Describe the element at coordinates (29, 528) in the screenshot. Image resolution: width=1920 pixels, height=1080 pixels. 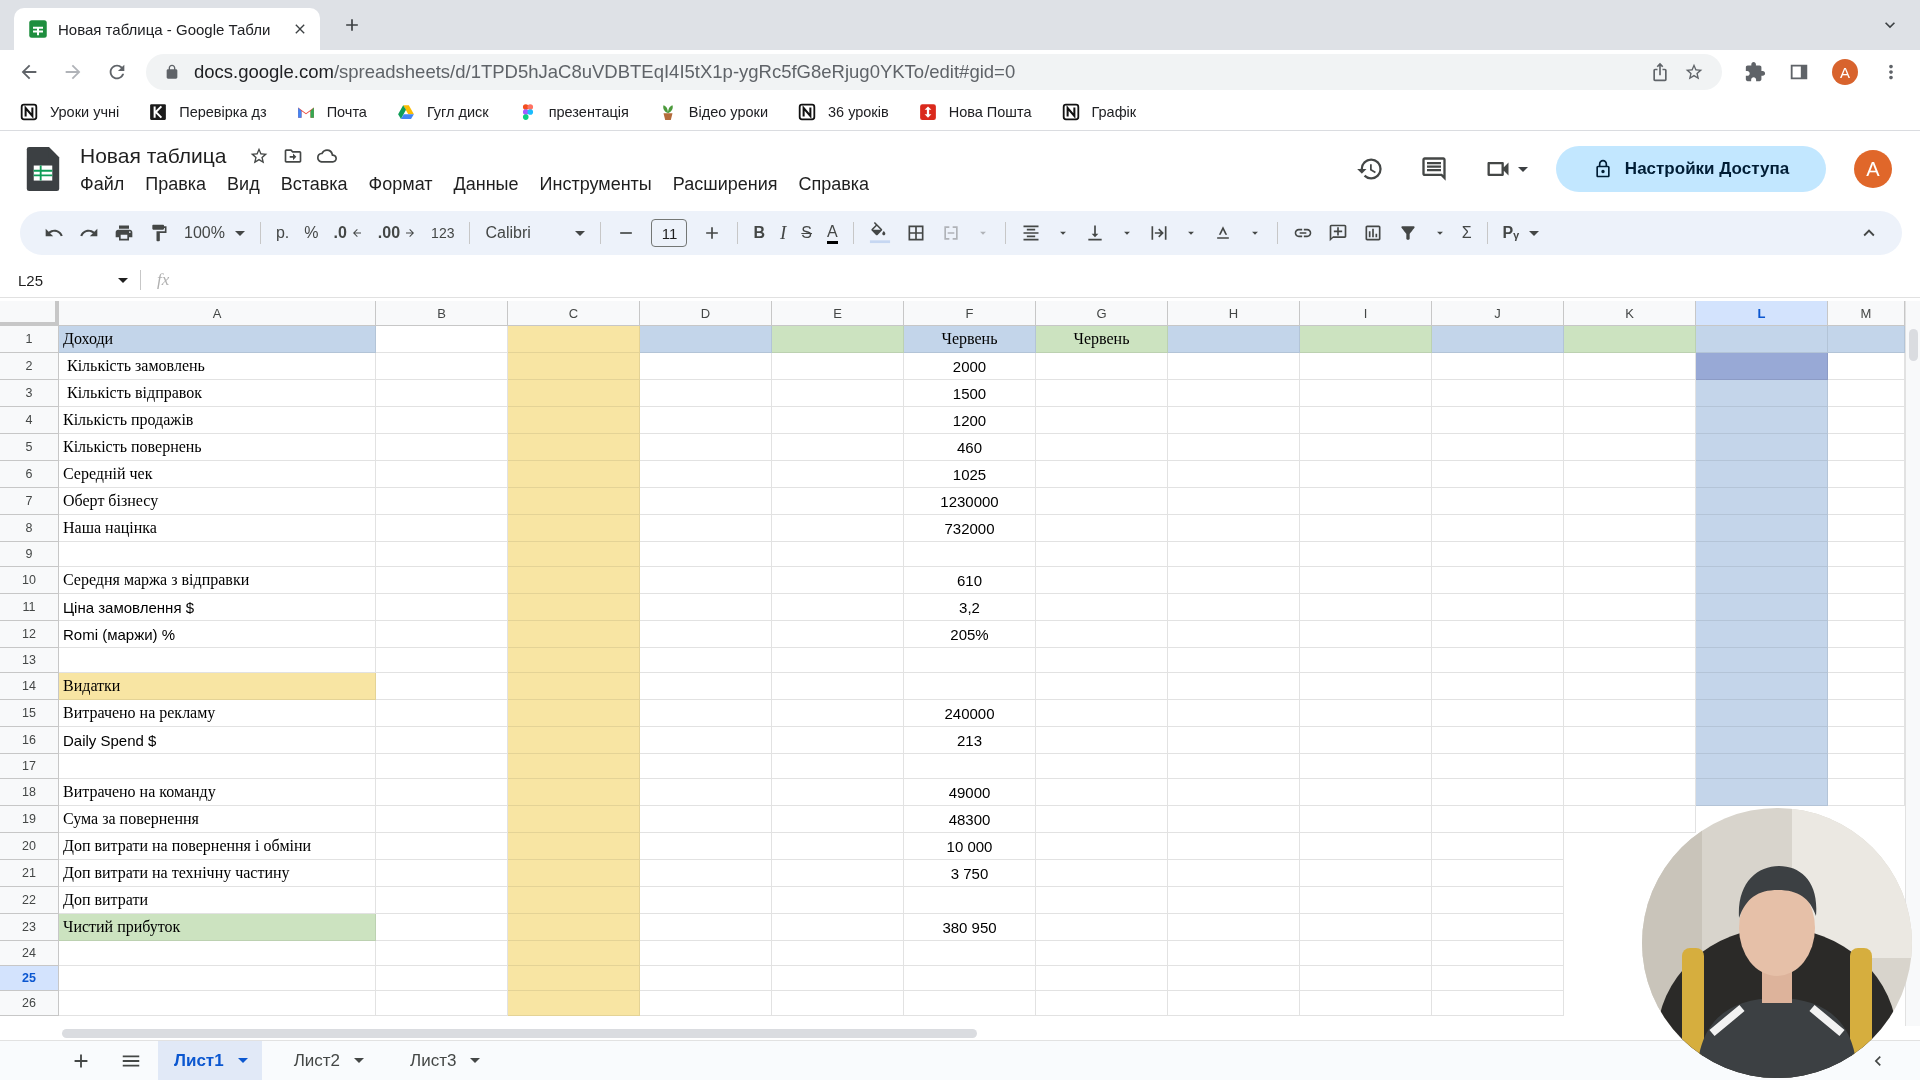
I see `row-header: 8` at that location.